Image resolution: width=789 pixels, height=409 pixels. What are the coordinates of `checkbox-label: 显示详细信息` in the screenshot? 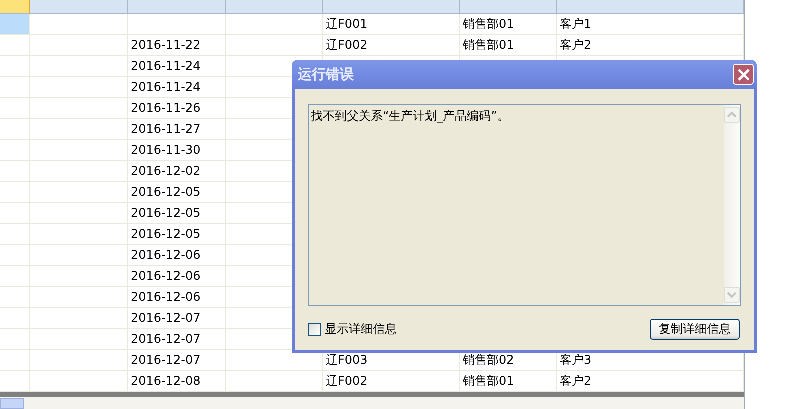 It's located at (361, 329).